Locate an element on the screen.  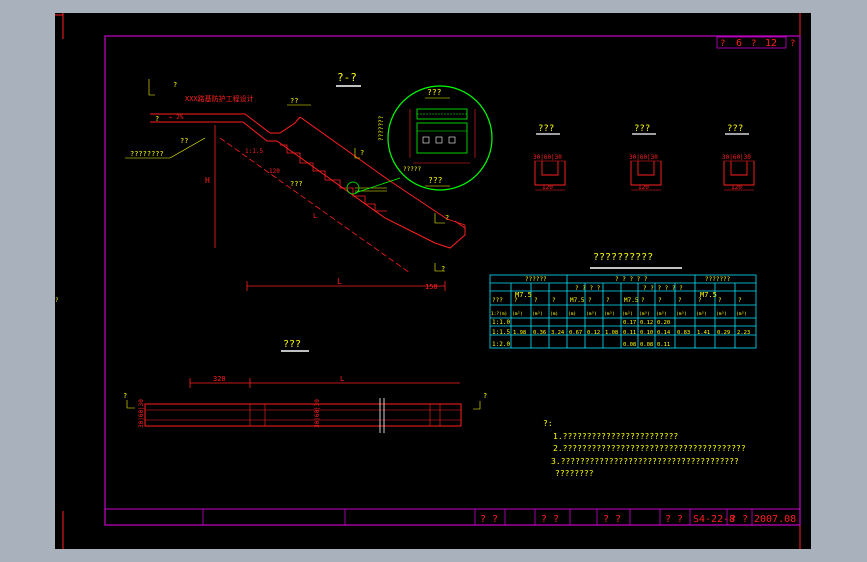
cross-section-1: ??? 30|60|30 120 is located at coordinates (549, 157).